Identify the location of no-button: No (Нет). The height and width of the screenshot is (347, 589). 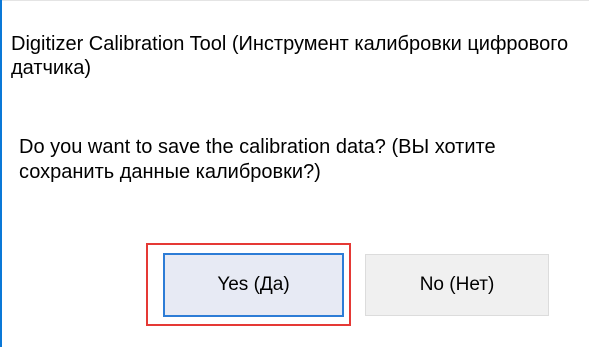
(457, 285).